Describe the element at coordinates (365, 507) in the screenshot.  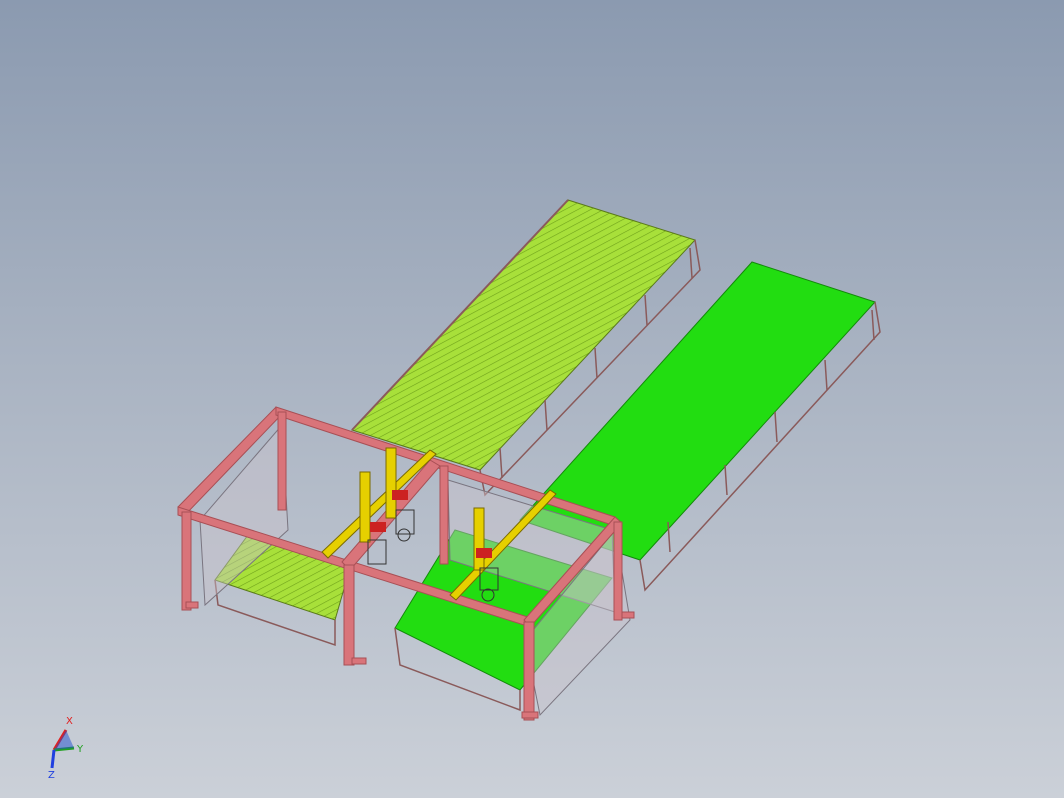
I see `gantry-1-z-axis` at that location.